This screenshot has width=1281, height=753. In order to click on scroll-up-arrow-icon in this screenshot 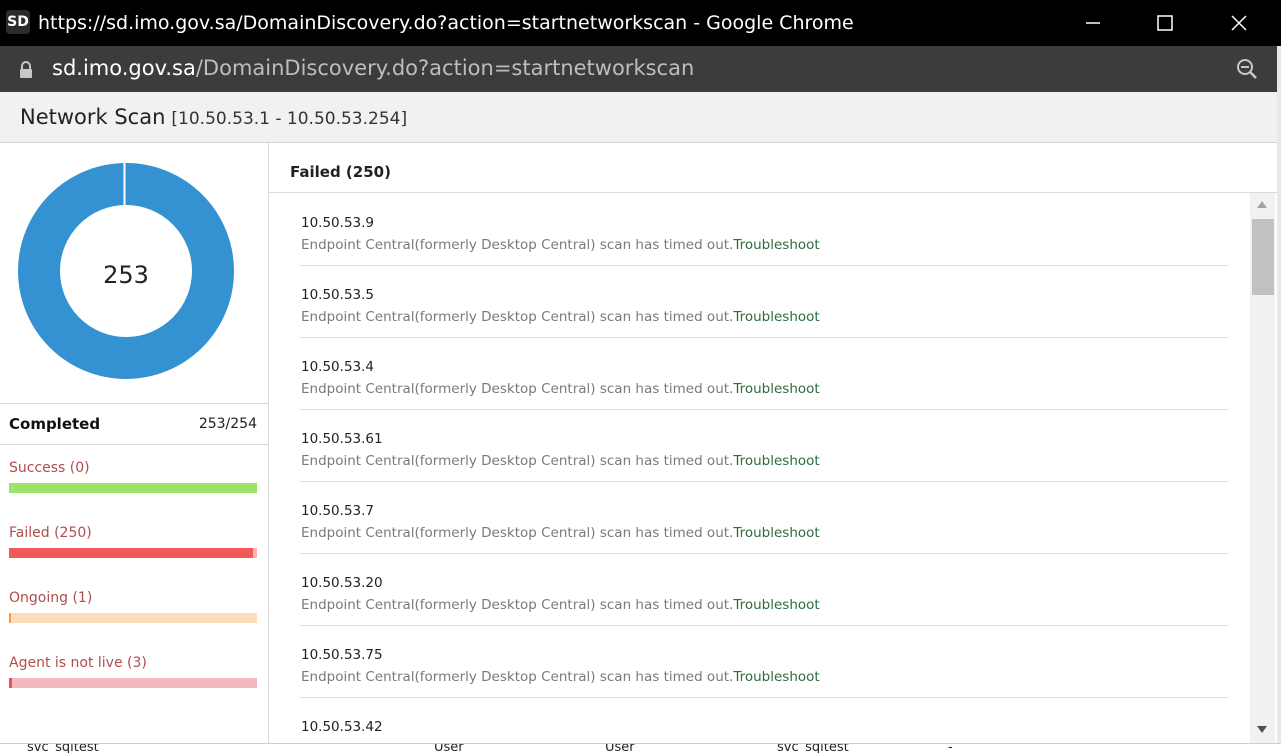, I will do `click(1262, 205)`.